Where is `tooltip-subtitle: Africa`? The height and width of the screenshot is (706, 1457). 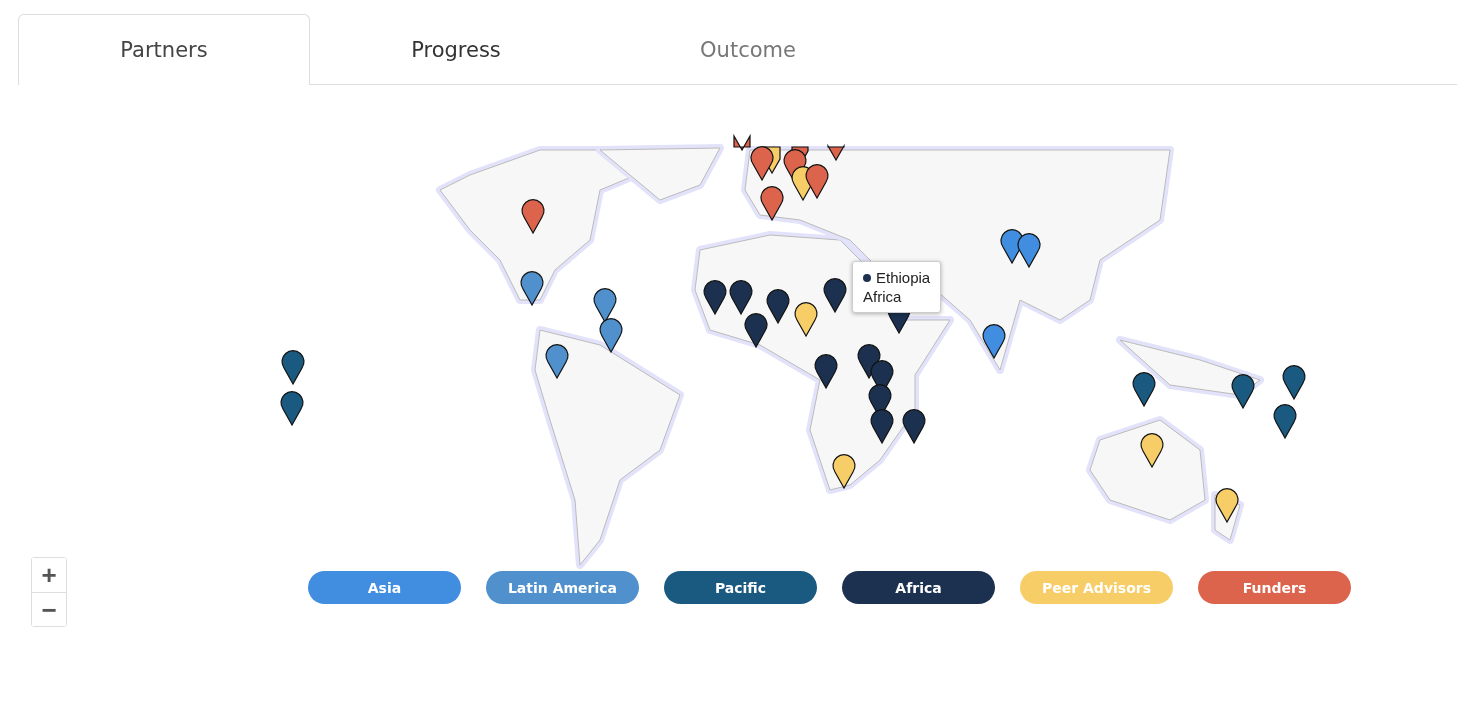
tooltip-subtitle: Africa is located at coordinates (883, 296).